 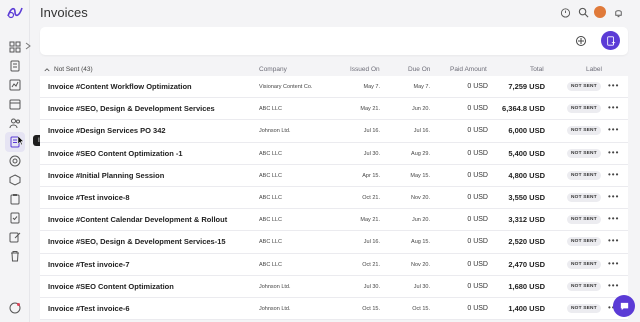 I want to click on invoice-issued-on: May 7., so click(x=371, y=87).